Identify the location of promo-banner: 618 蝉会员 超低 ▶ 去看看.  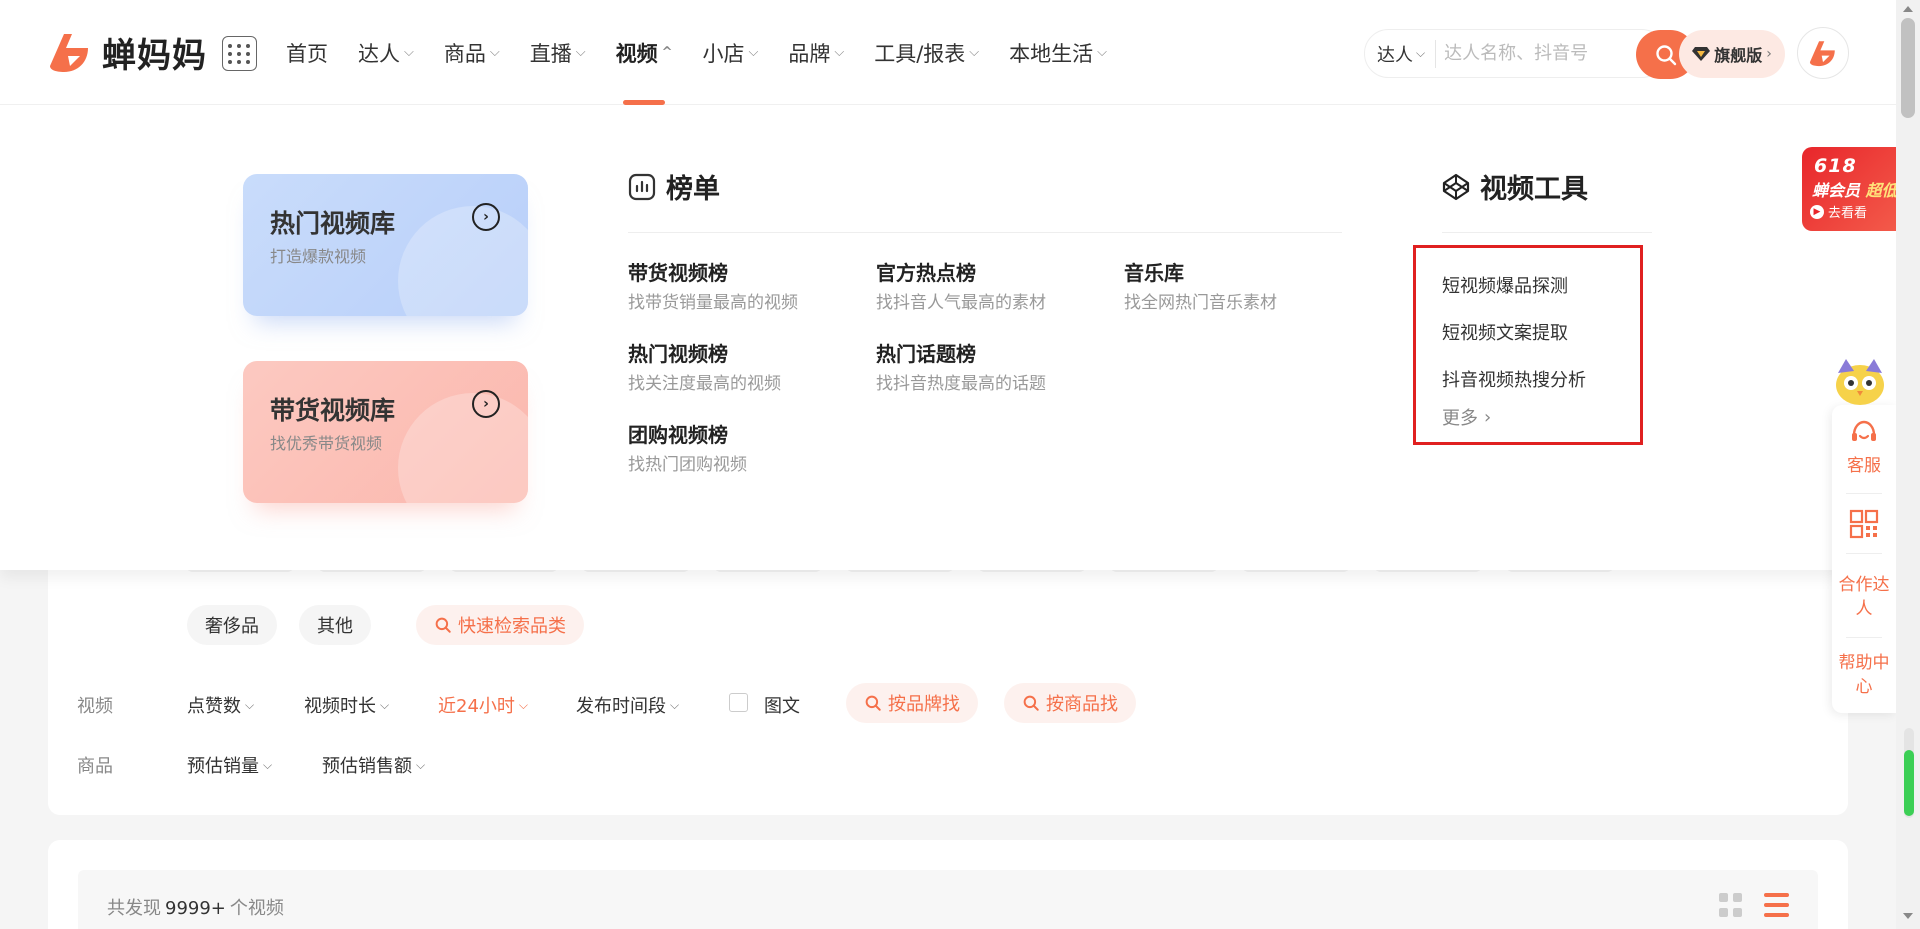
(1849, 189).